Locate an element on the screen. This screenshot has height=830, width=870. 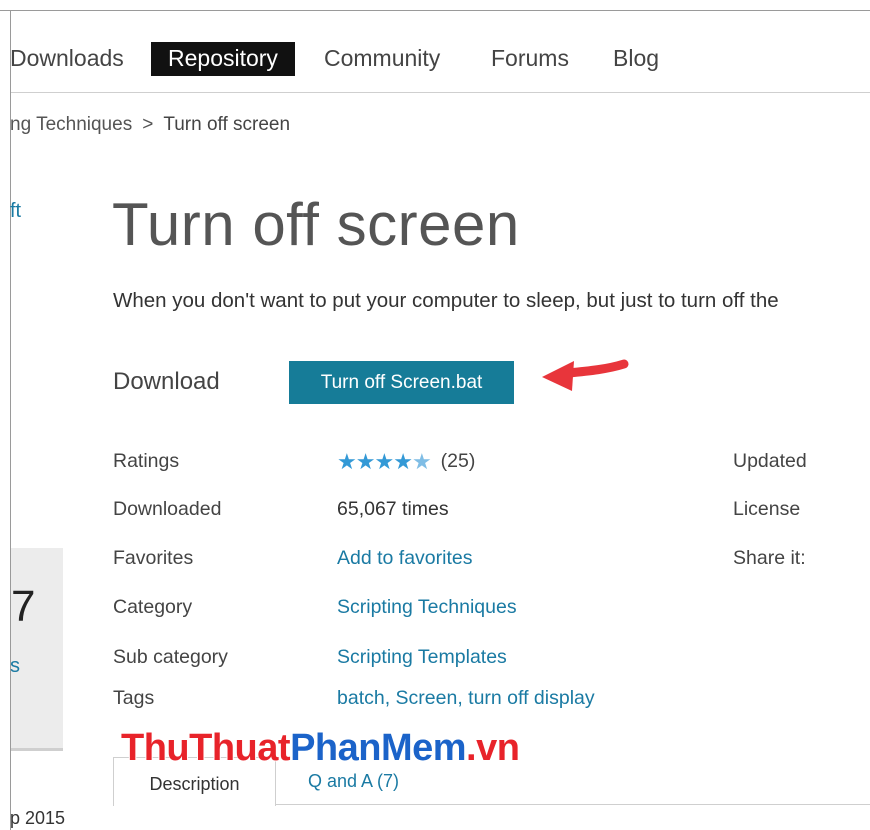
favorites-label: Favorites is located at coordinates (153, 558).